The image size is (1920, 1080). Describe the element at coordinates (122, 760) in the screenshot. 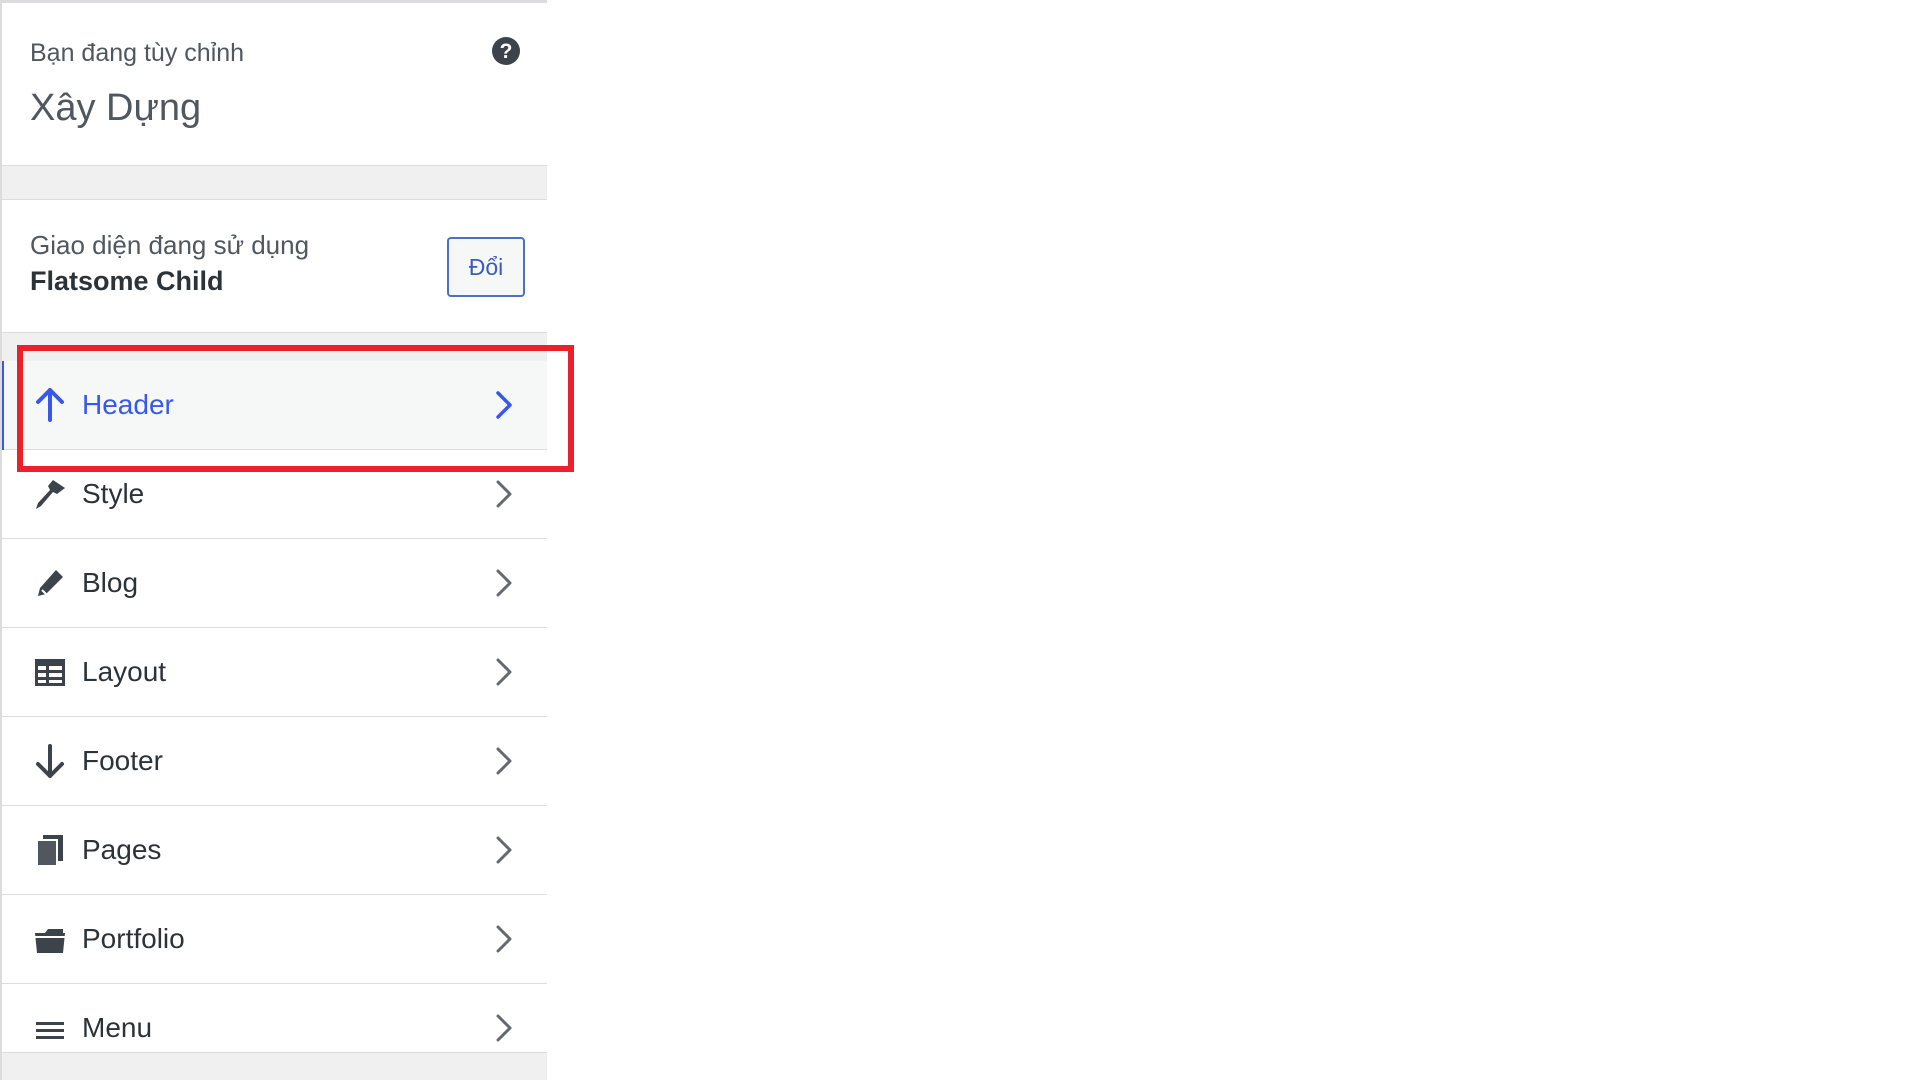

I see `menu-item-label: Footer` at that location.